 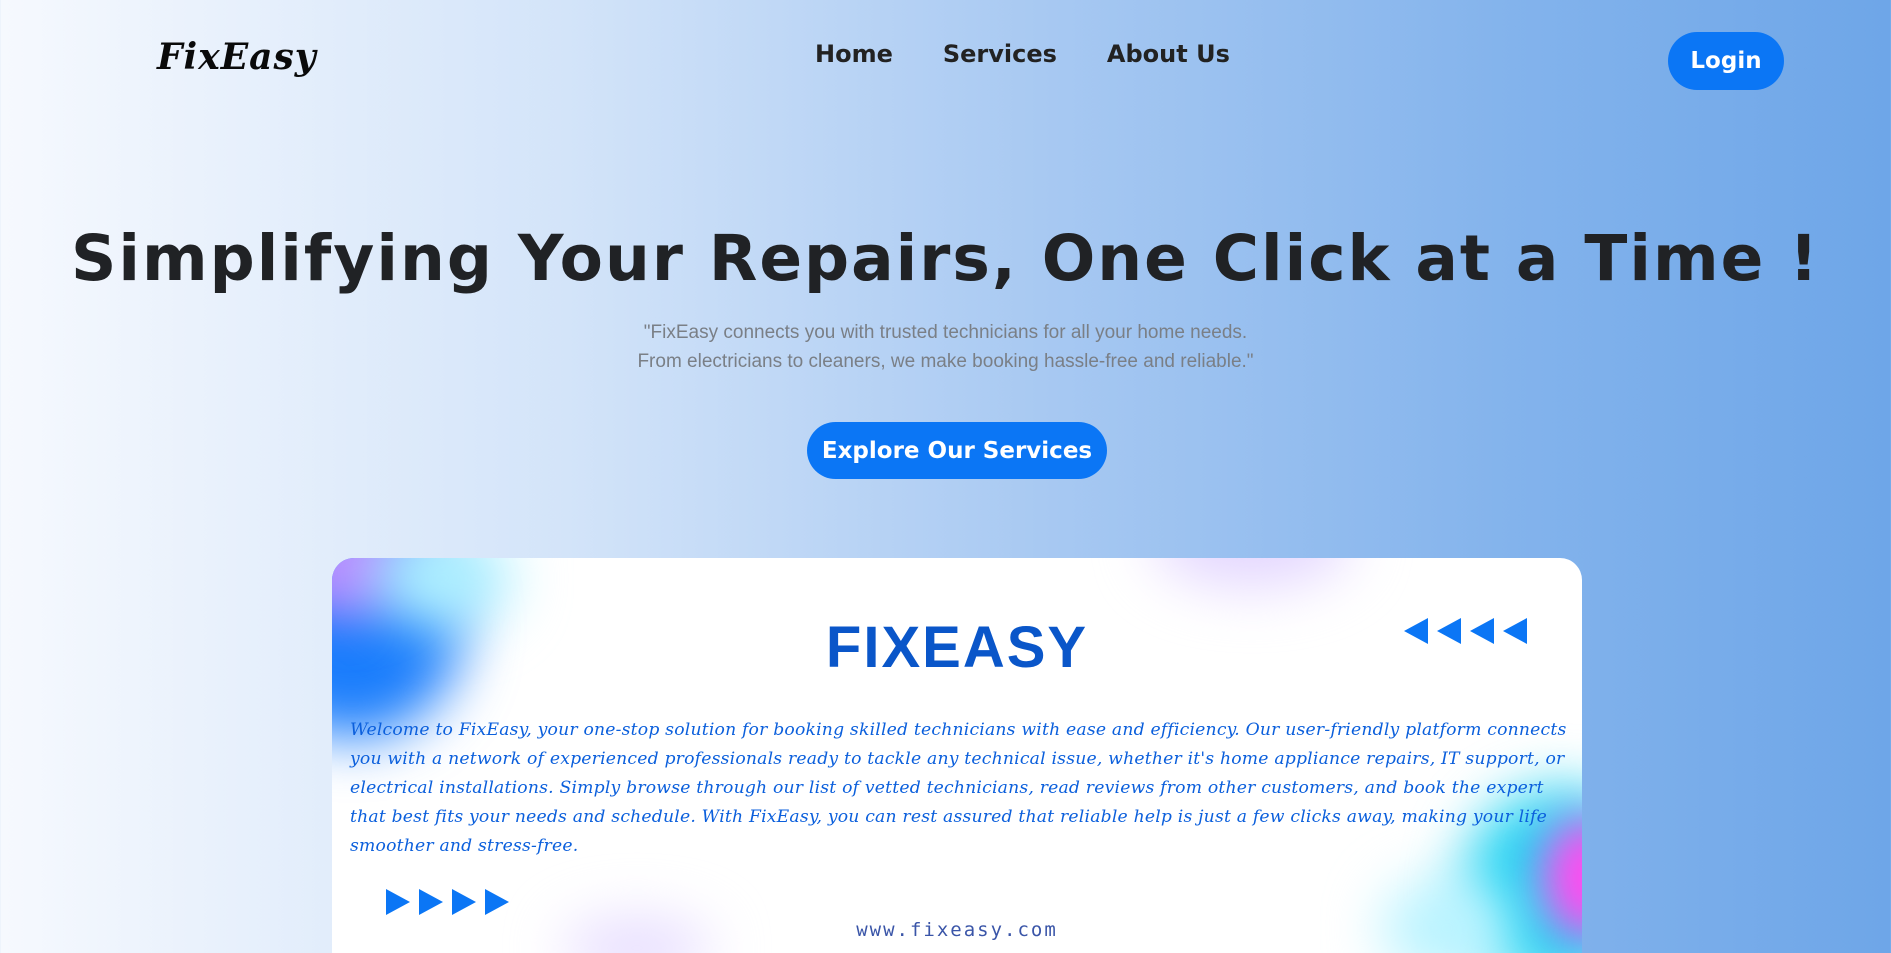 What do you see at coordinates (957, 450) in the screenshot?
I see `explore-services-button: Explore Our Services` at bounding box center [957, 450].